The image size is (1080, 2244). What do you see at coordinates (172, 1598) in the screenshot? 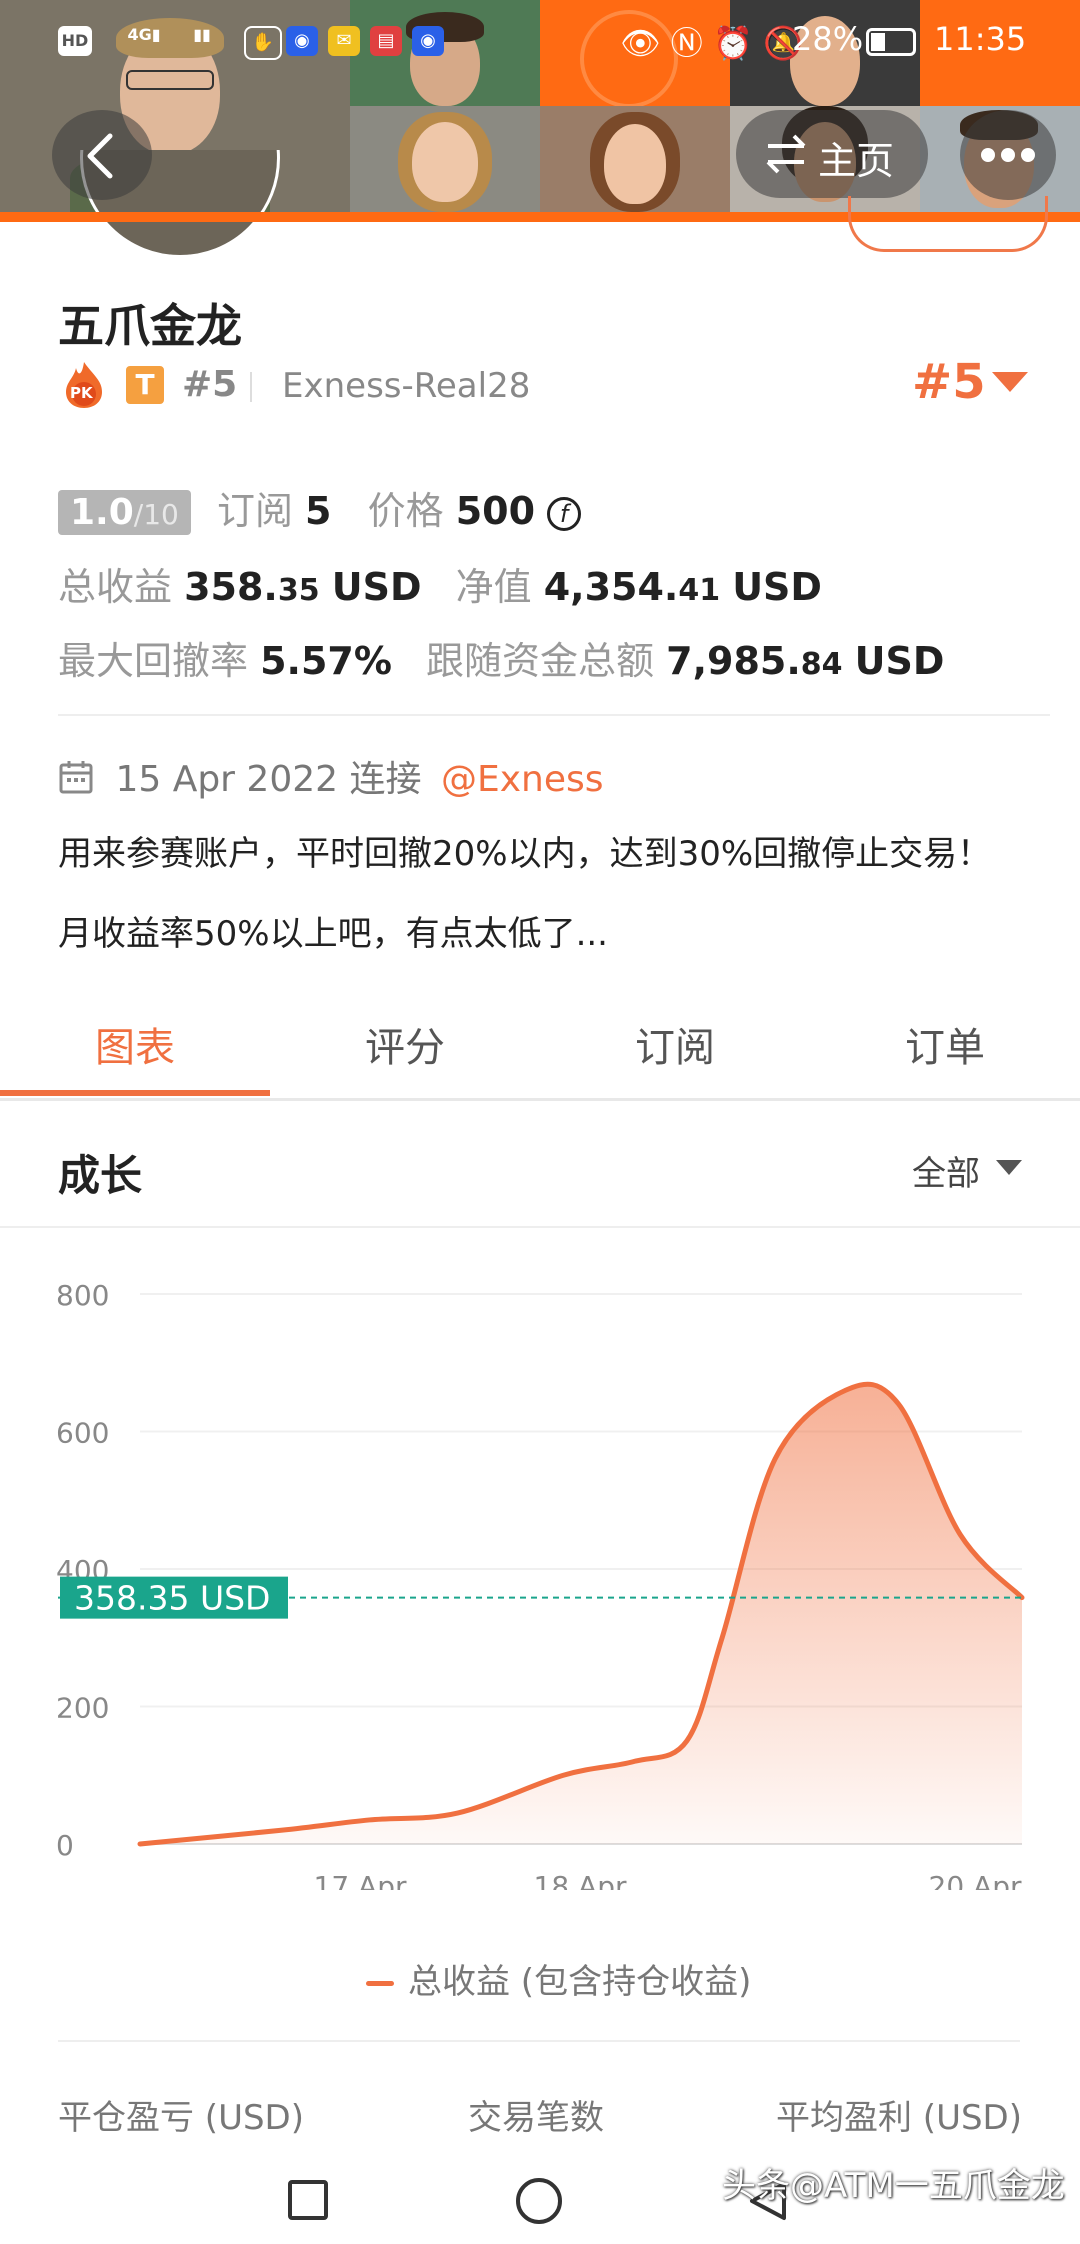
I see `current-value-label: 358.35 USD` at bounding box center [172, 1598].